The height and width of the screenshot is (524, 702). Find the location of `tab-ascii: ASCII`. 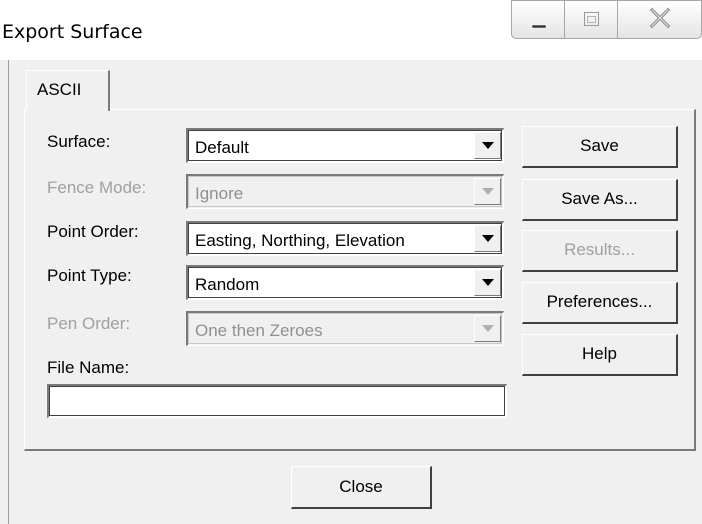

tab-ascii: ASCII is located at coordinates (68, 90).